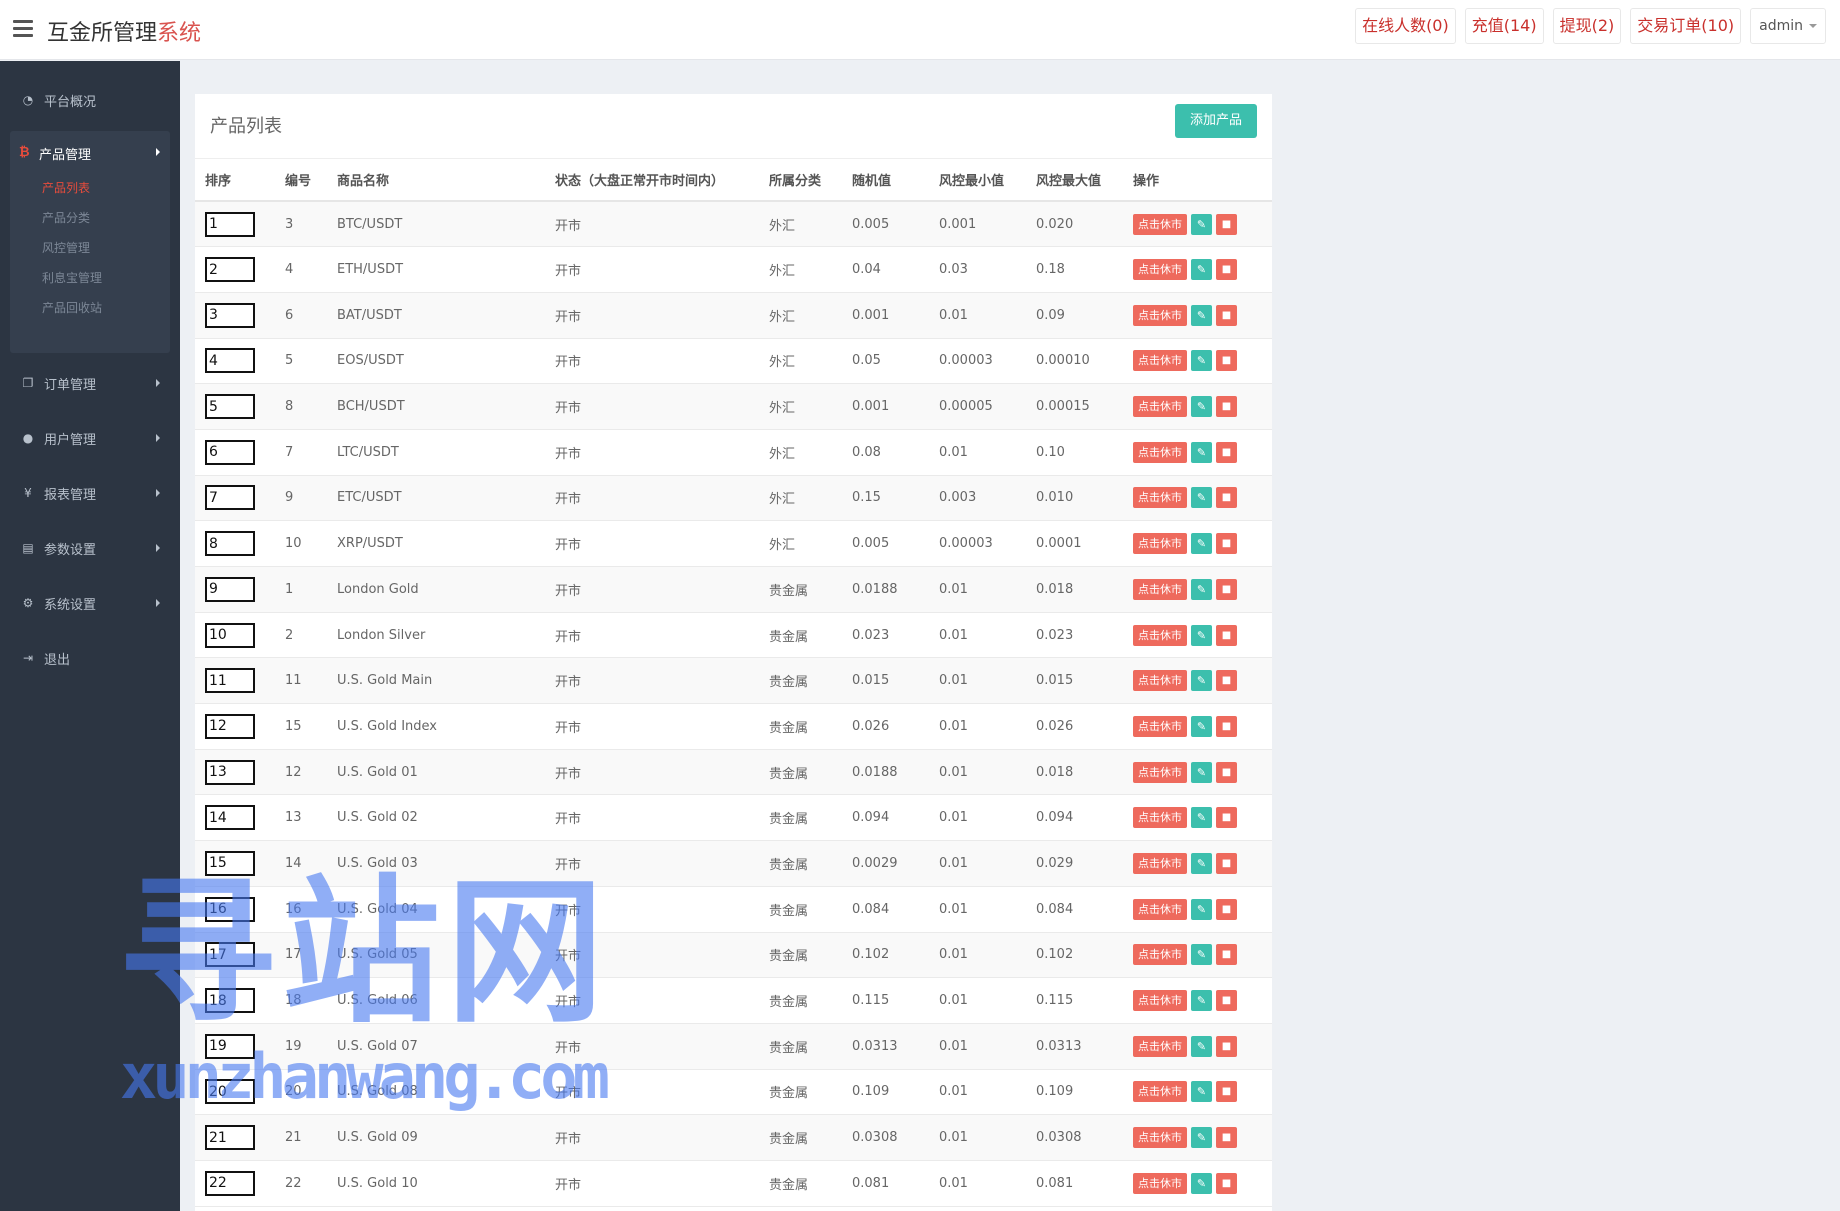  What do you see at coordinates (72, 277) in the screenshot?
I see `sidebar-sub-interest: 利息宝管理` at bounding box center [72, 277].